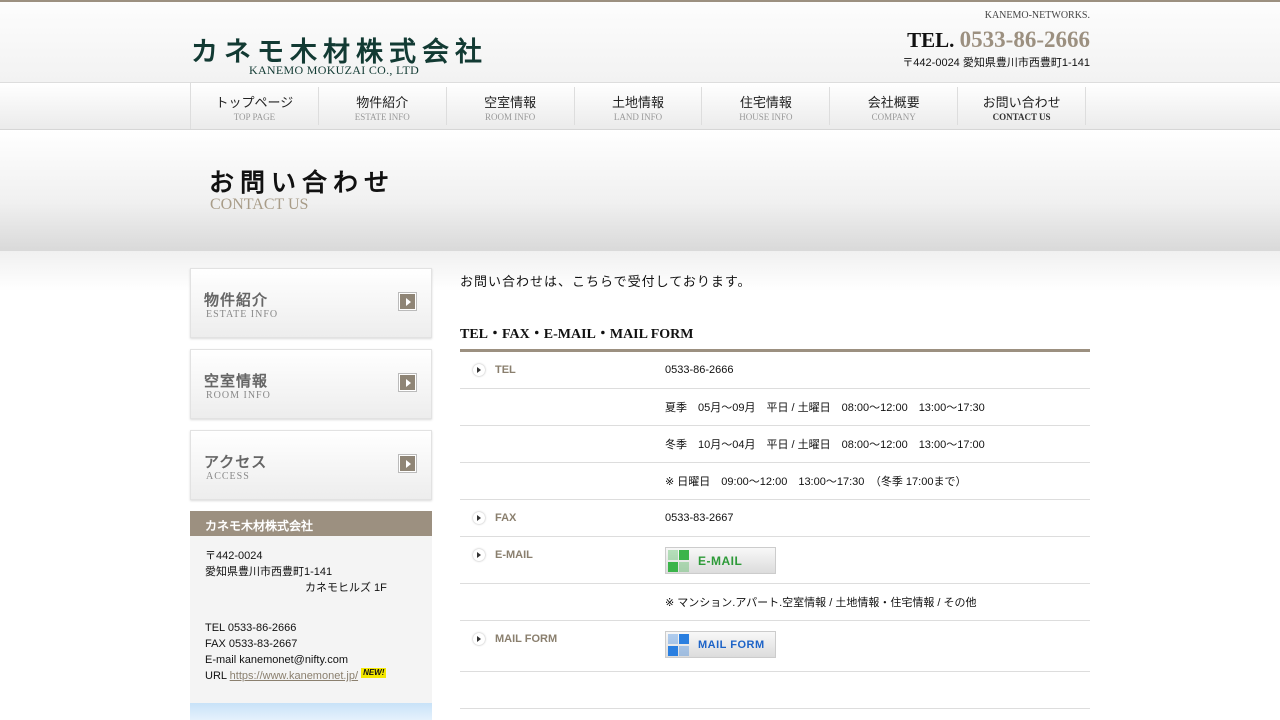 The height and width of the screenshot is (720, 1280). I want to click on nav-label: お問い合わせ, so click(1021, 102).